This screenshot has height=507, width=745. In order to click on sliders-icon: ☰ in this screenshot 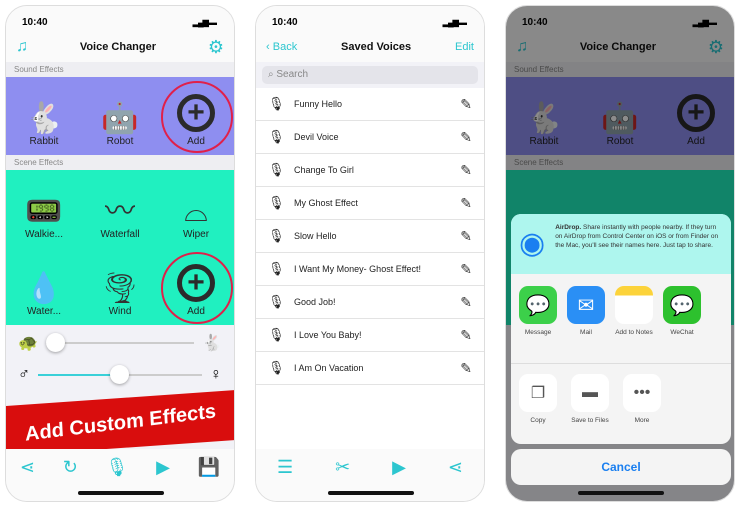, I will do `click(285, 479)`.